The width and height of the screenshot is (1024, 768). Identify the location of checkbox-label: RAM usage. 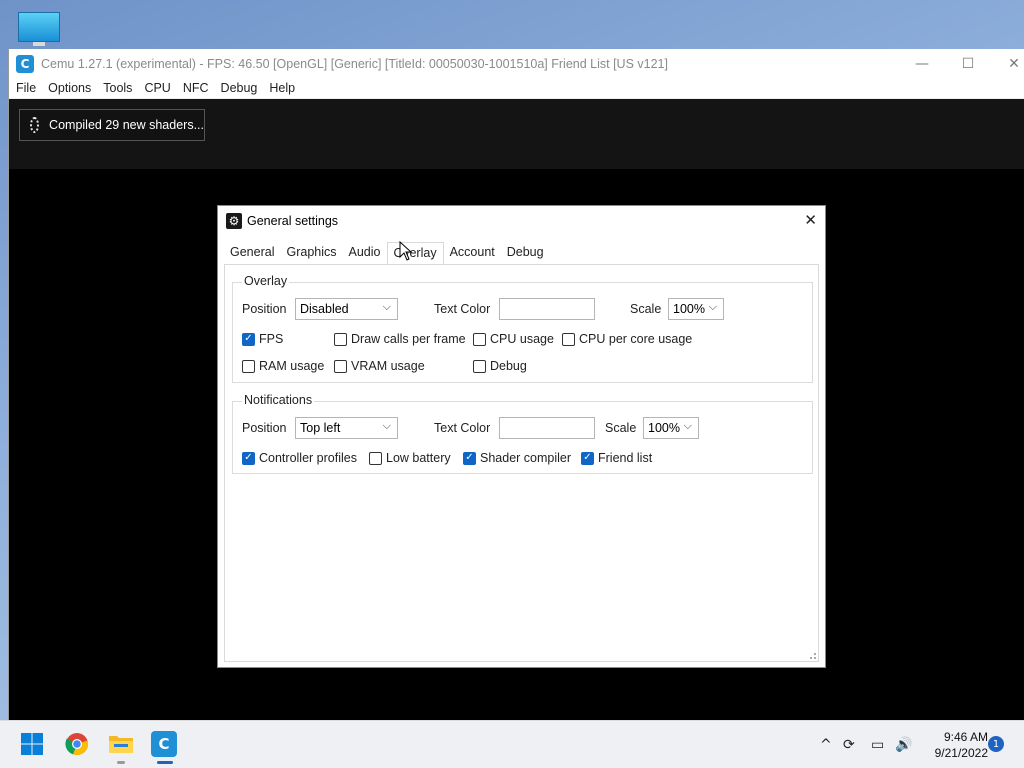
(292, 366).